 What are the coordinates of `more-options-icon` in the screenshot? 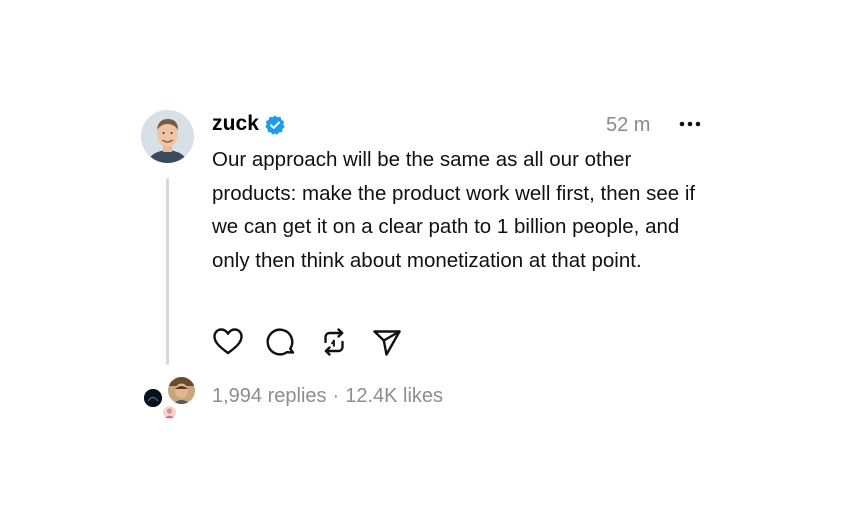 It's located at (690, 124).